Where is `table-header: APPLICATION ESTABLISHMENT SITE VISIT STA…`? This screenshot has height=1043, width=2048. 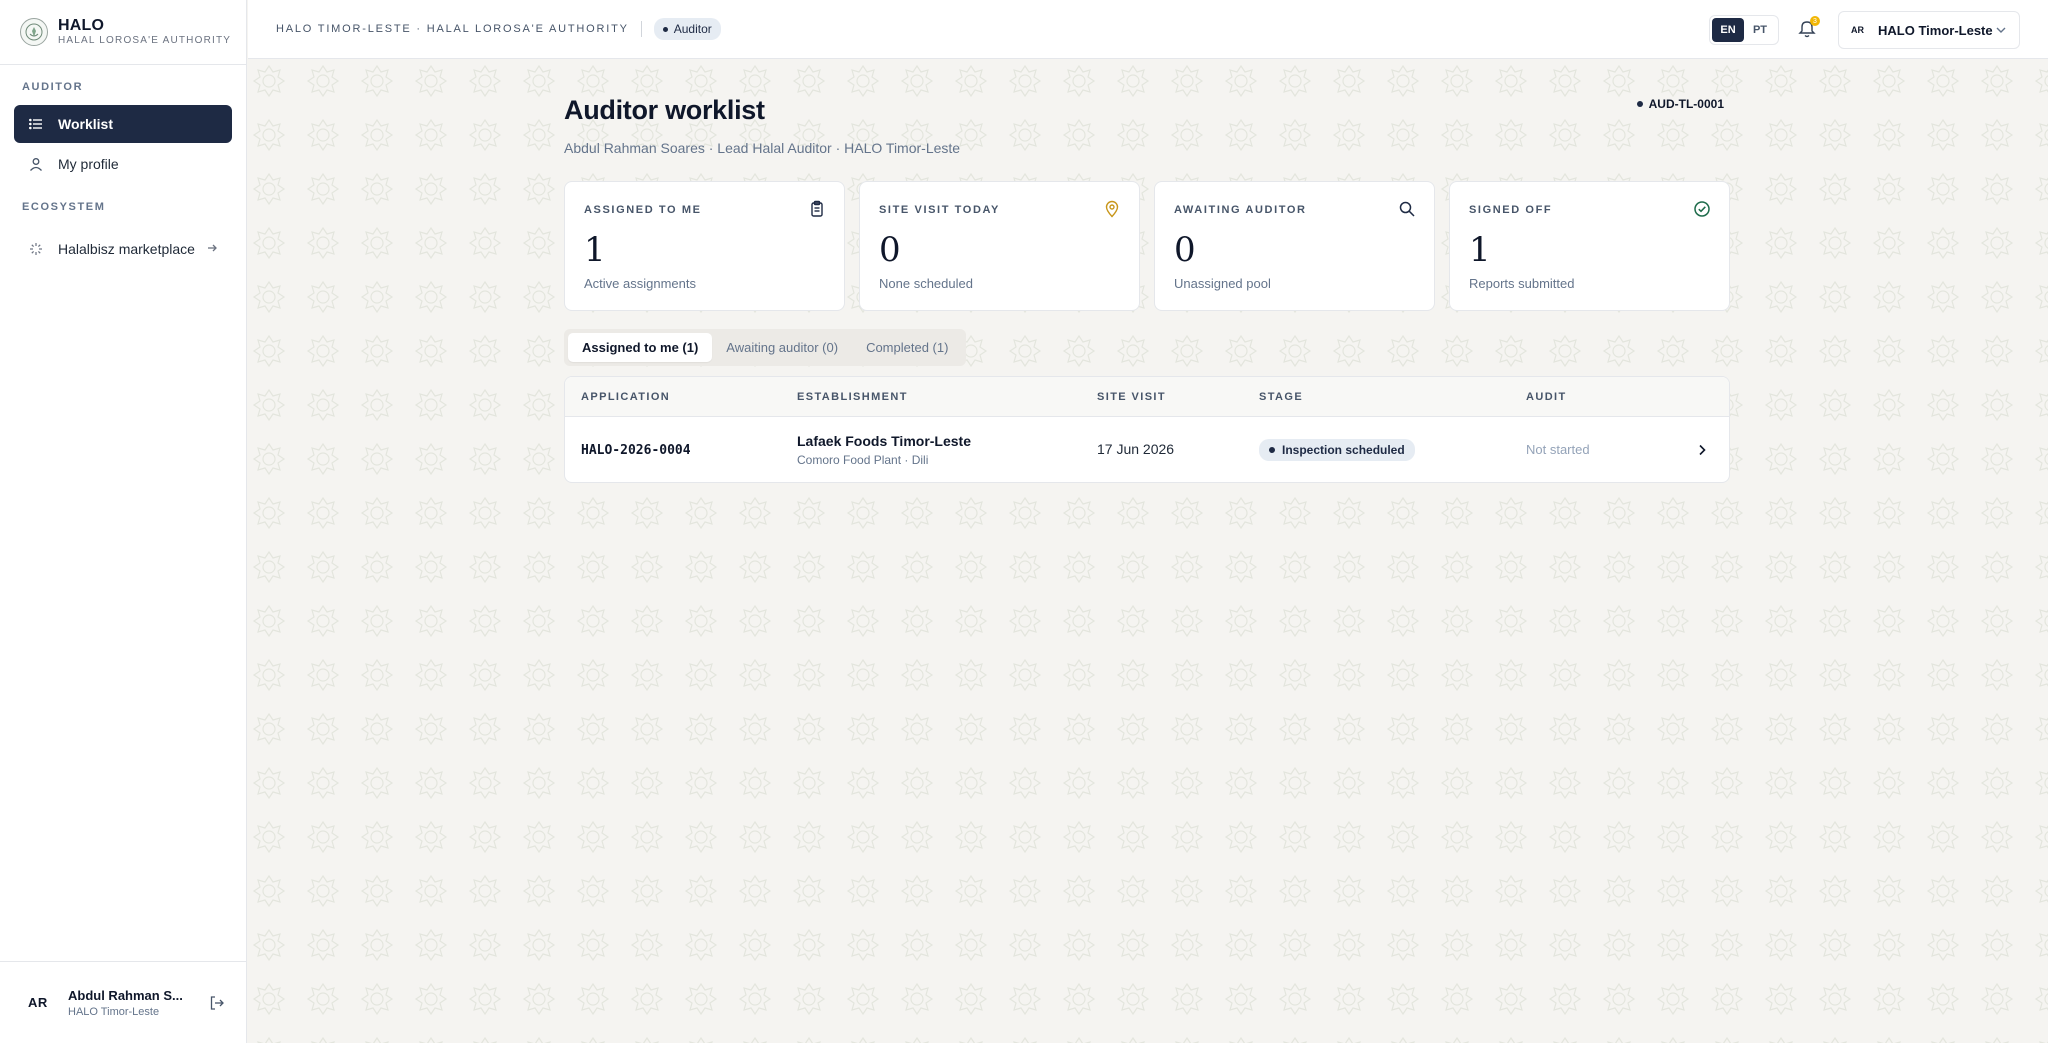 table-header: APPLICATION ESTABLISHMENT SITE VISIT STA… is located at coordinates (1147, 397).